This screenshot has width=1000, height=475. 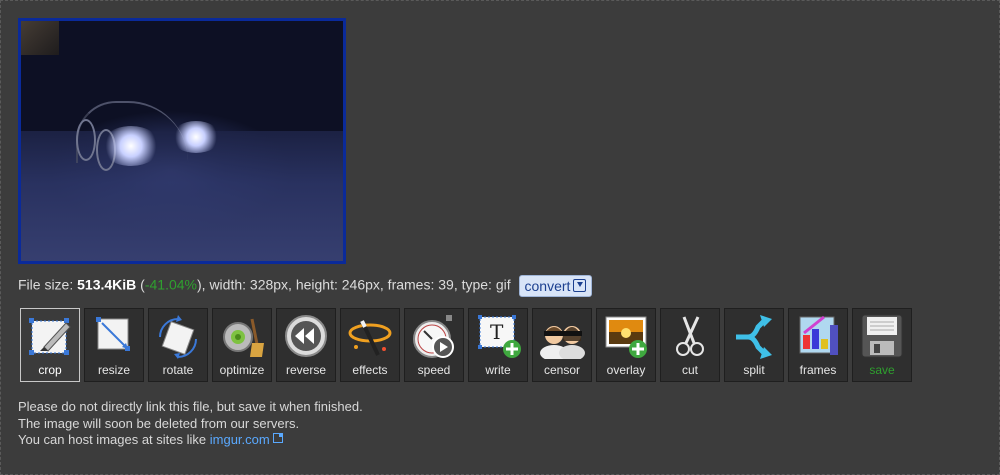 What do you see at coordinates (242, 336) in the screenshot?
I see `optimize-icon` at bounding box center [242, 336].